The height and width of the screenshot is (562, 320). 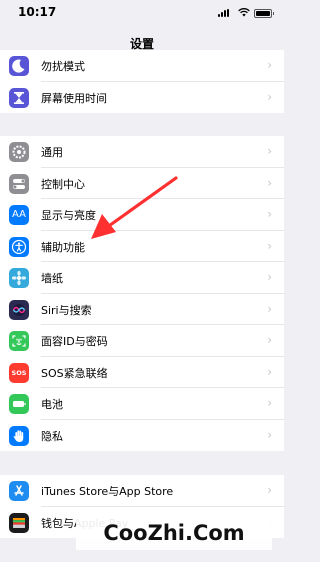 I want to click on settings-row-control-center: 控制中心 ›, so click(x=142, y=183).